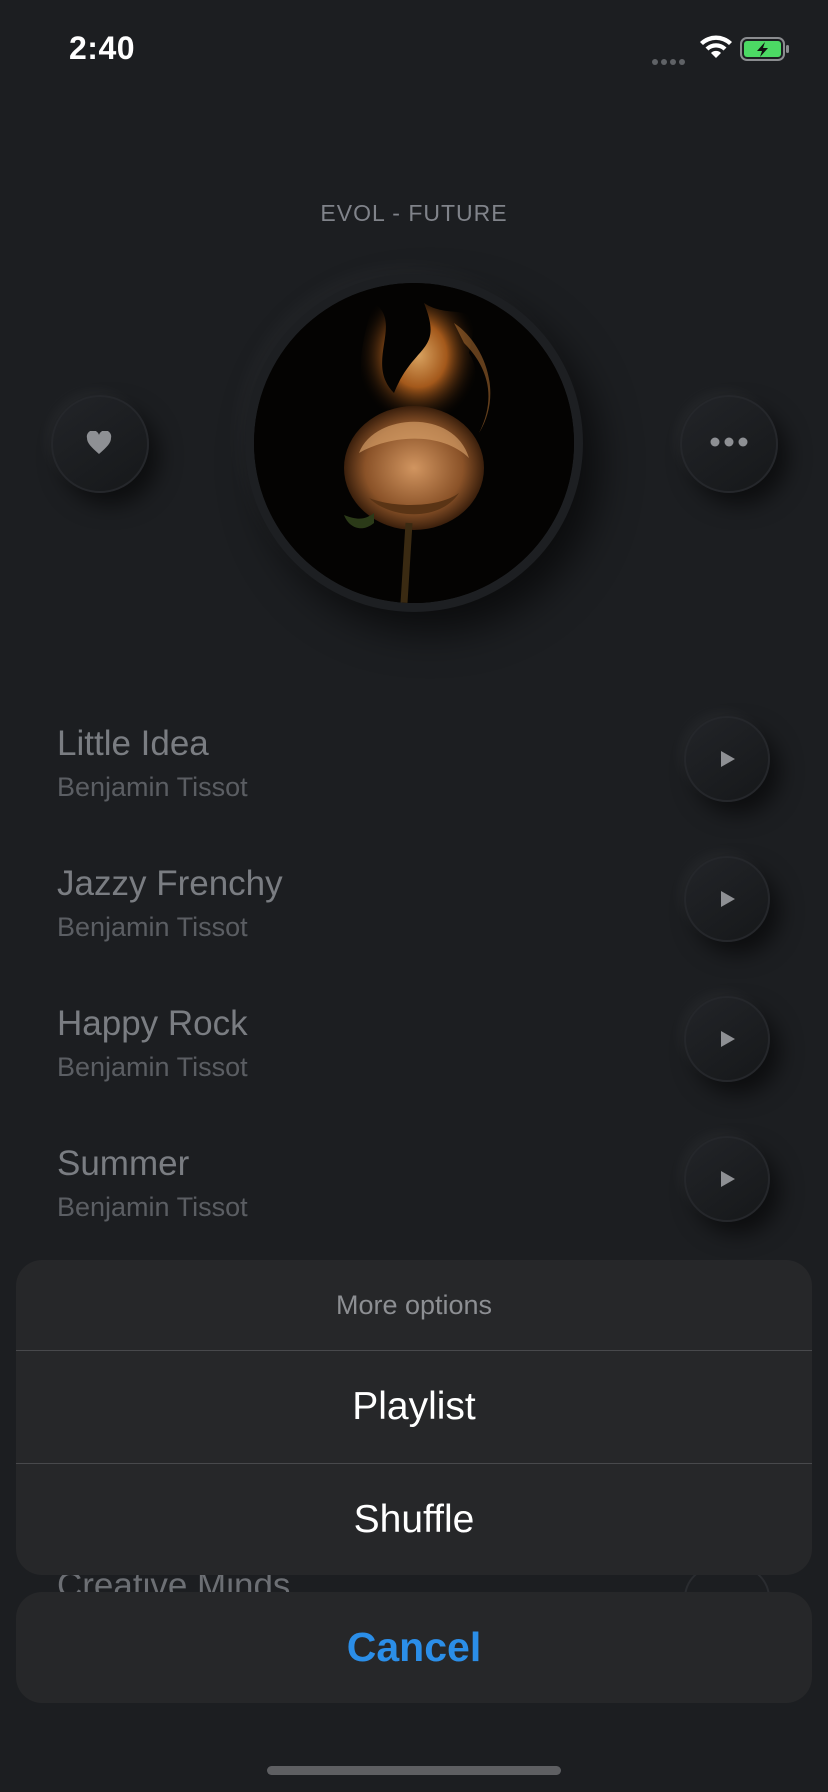 Image resolution: width=828 pixels, height=1792 pixels. What do you see at coordinates (716, 47) in the screenshot?
I see `wifi-icon` at bounding box center [716, 47].